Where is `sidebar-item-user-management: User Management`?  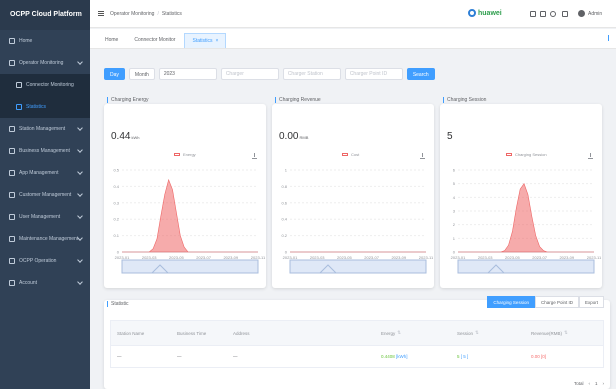
sidebar-item-user-management: User Management is located at coordinates (45, 217).